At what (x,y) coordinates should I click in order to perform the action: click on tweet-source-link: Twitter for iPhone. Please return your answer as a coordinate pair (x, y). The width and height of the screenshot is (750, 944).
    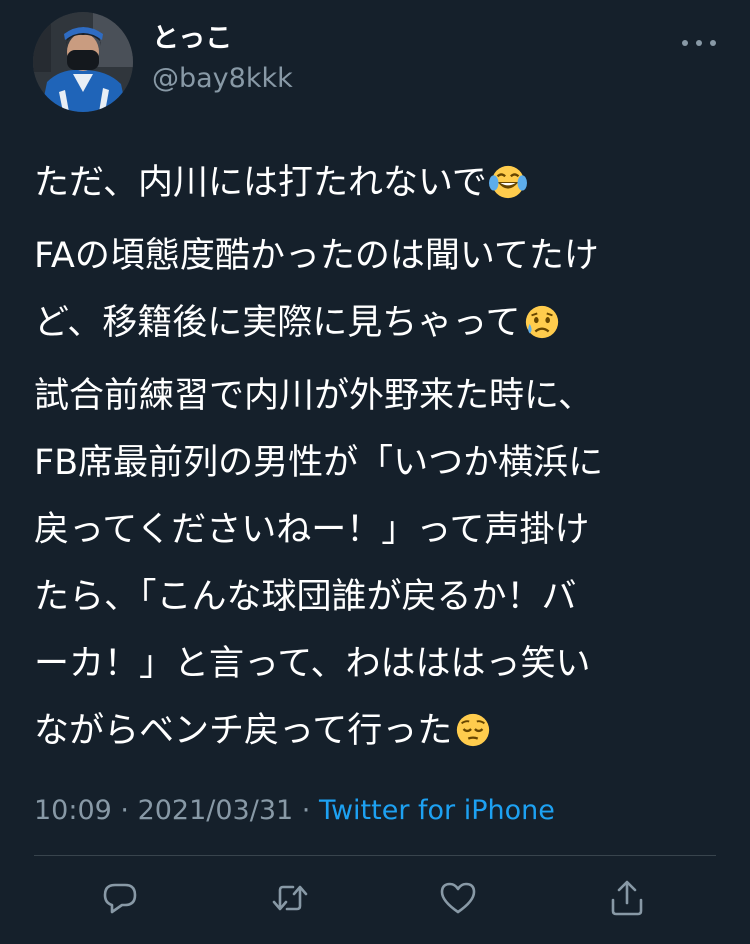
    Looking at the image, I should click on (437, 810).